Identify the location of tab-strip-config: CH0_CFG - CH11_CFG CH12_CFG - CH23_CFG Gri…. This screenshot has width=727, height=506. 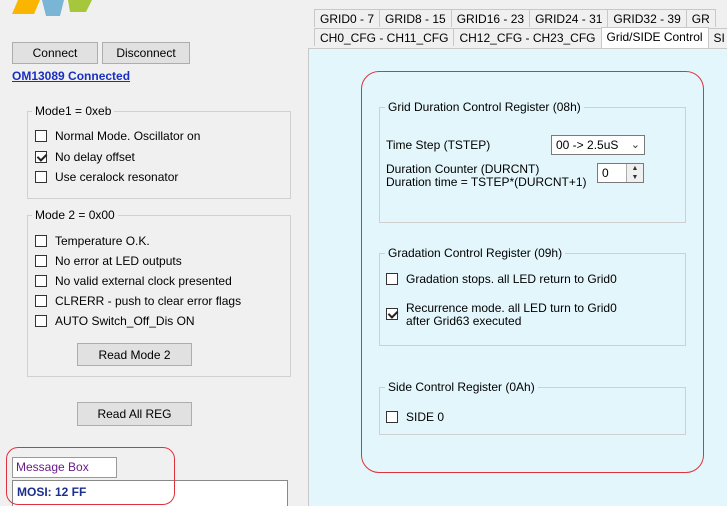
(520, 37).